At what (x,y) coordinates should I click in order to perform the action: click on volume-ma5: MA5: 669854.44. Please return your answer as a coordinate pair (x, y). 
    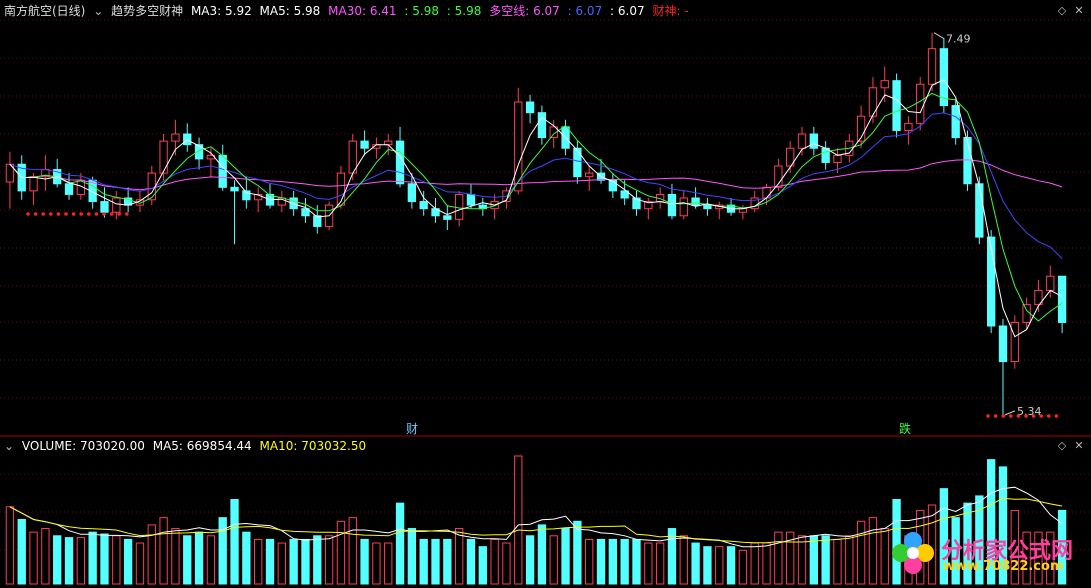
    Looking at the image, I should click on (202, 446).